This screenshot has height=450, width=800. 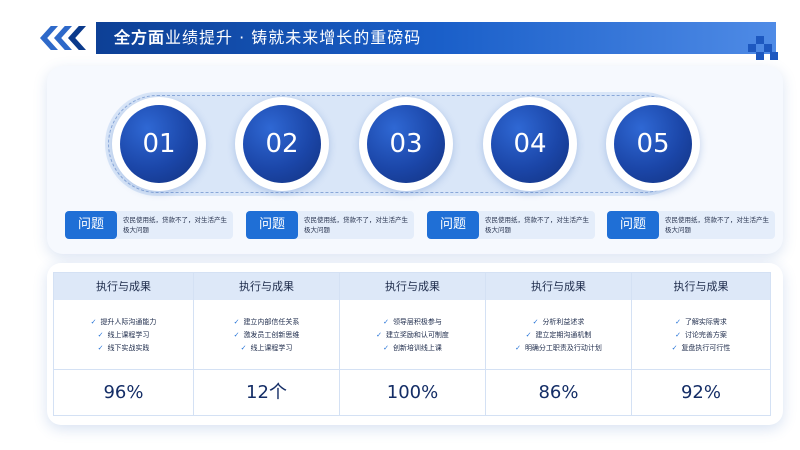 What do you see at coordinates (563, 322) in the screenshot?
I see `list-item-label: 分析利益述求` at bounding box center [563, 322].